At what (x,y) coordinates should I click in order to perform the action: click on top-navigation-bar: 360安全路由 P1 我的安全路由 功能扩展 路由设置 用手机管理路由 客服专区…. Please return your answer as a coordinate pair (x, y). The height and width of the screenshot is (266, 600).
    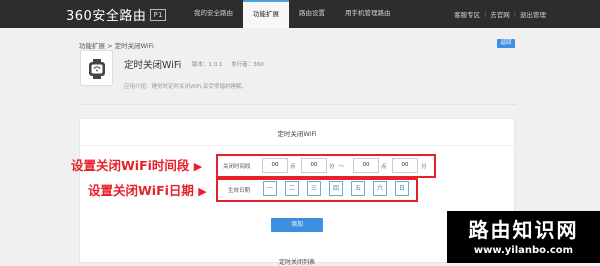
    Looking at the image, I should click on (300, 14).